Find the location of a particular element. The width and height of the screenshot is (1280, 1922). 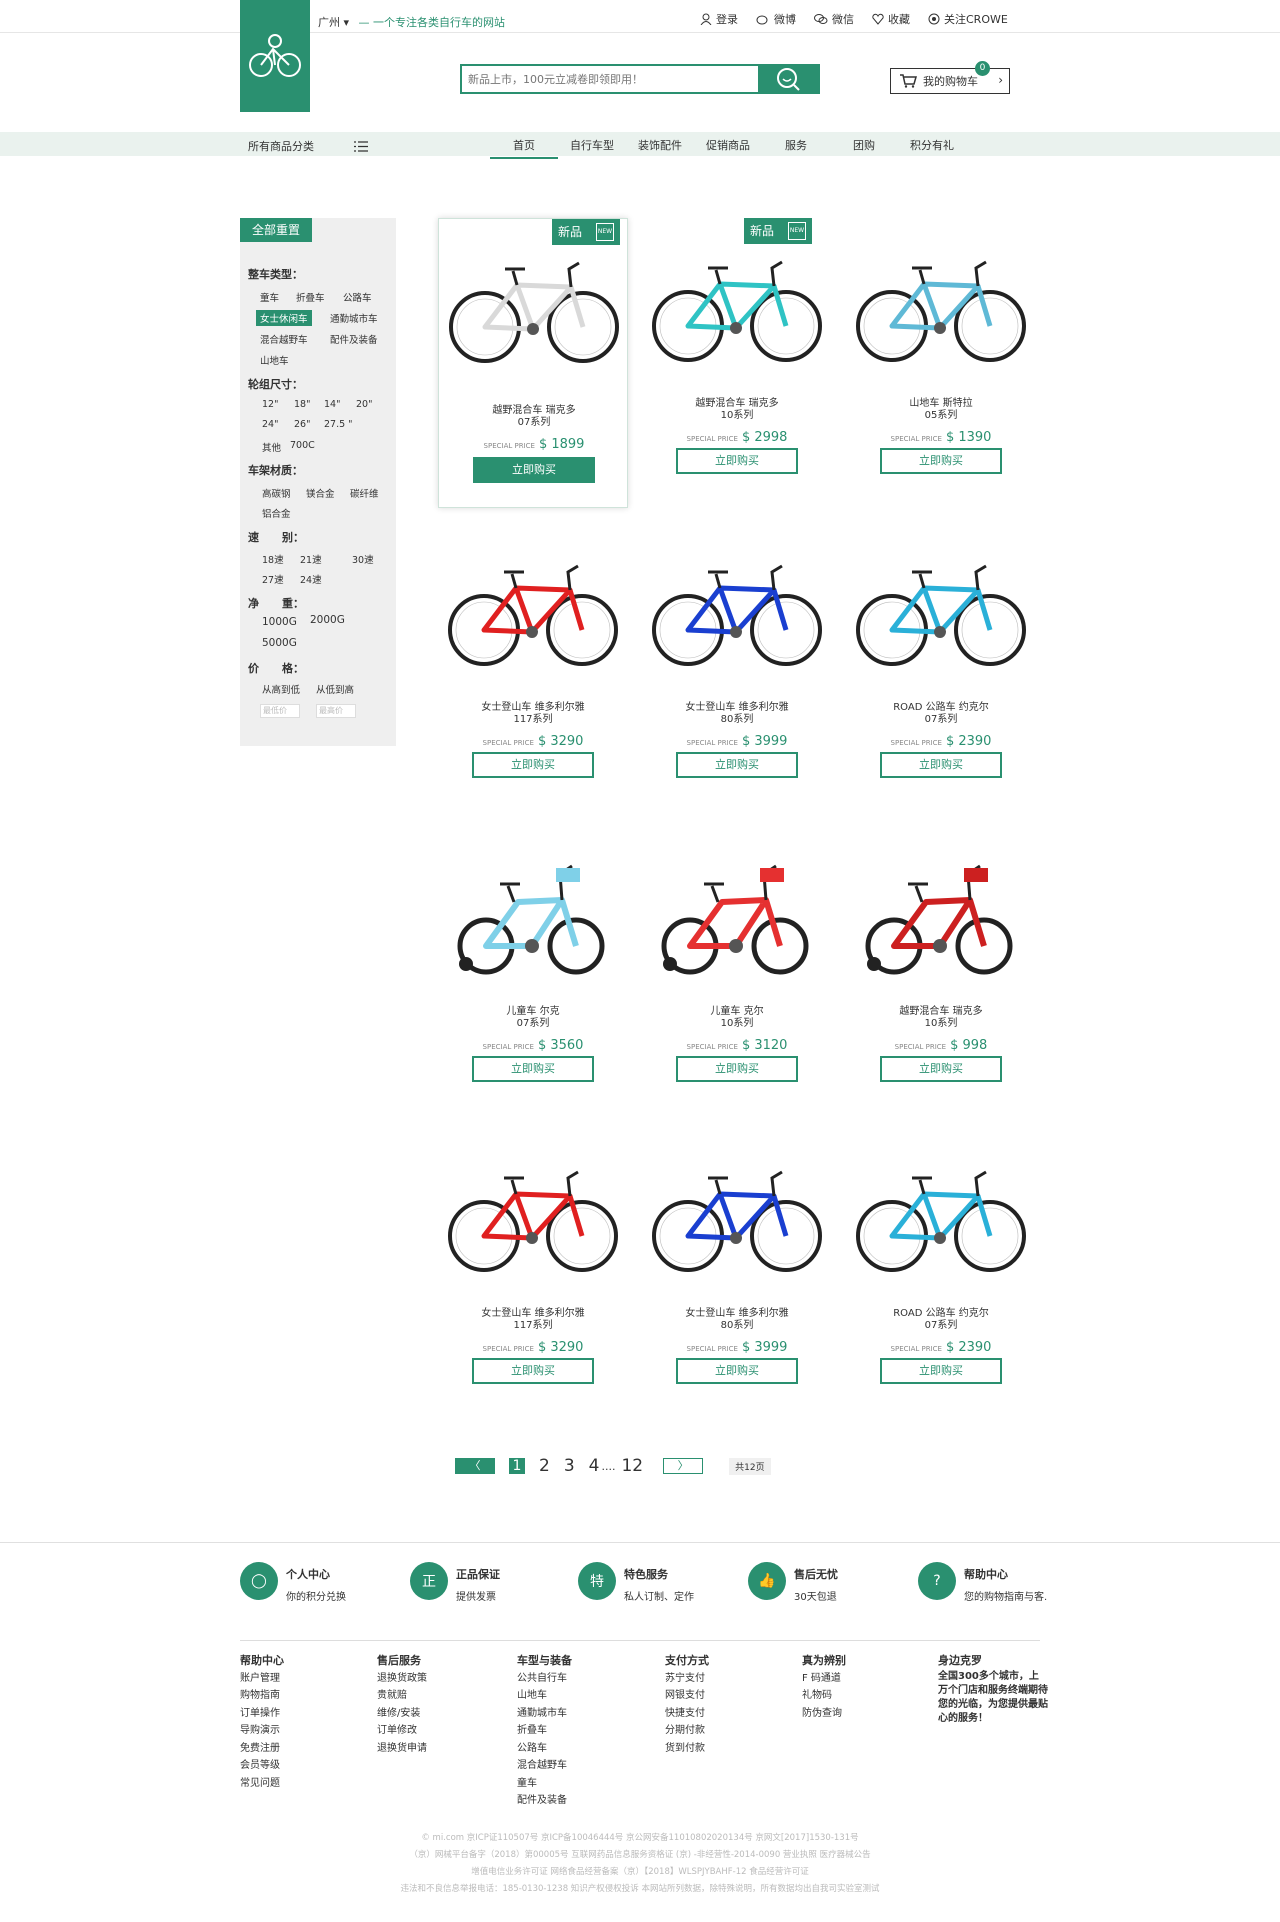

product-card: ROAD 公路车 约克尔 07系列 SPECIAL PRICE $ 2390 立即购买 is located at coordinates (941, 667).